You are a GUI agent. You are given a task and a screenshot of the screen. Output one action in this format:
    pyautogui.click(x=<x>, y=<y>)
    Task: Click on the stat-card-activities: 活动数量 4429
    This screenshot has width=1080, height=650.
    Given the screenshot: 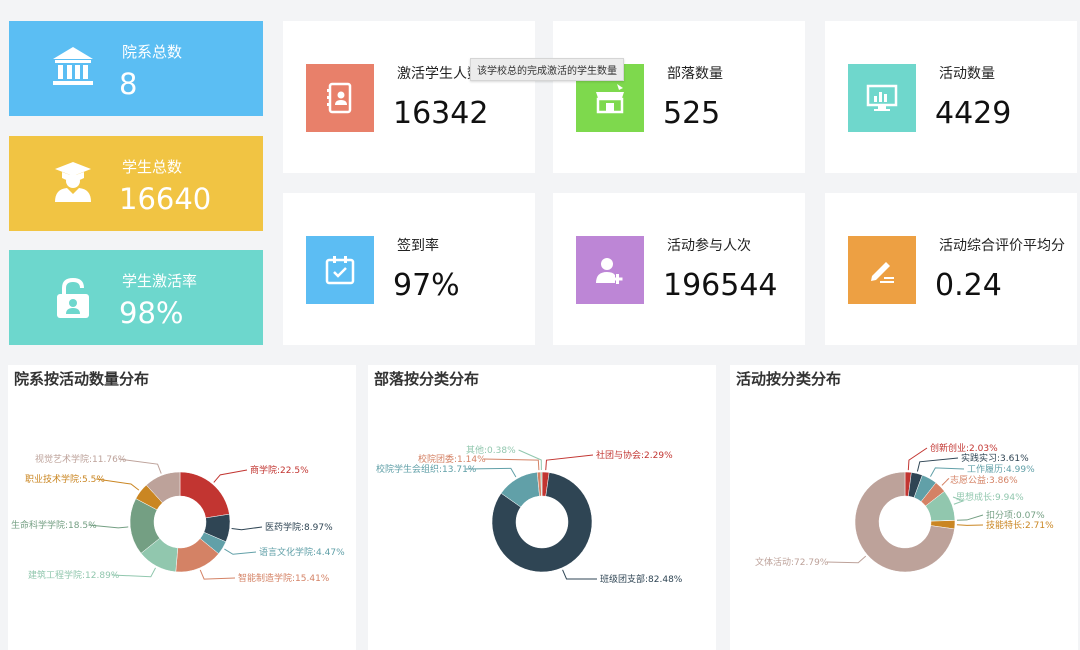 What is the action you would take?
    pyautogui.click(x=951, y=97)
    